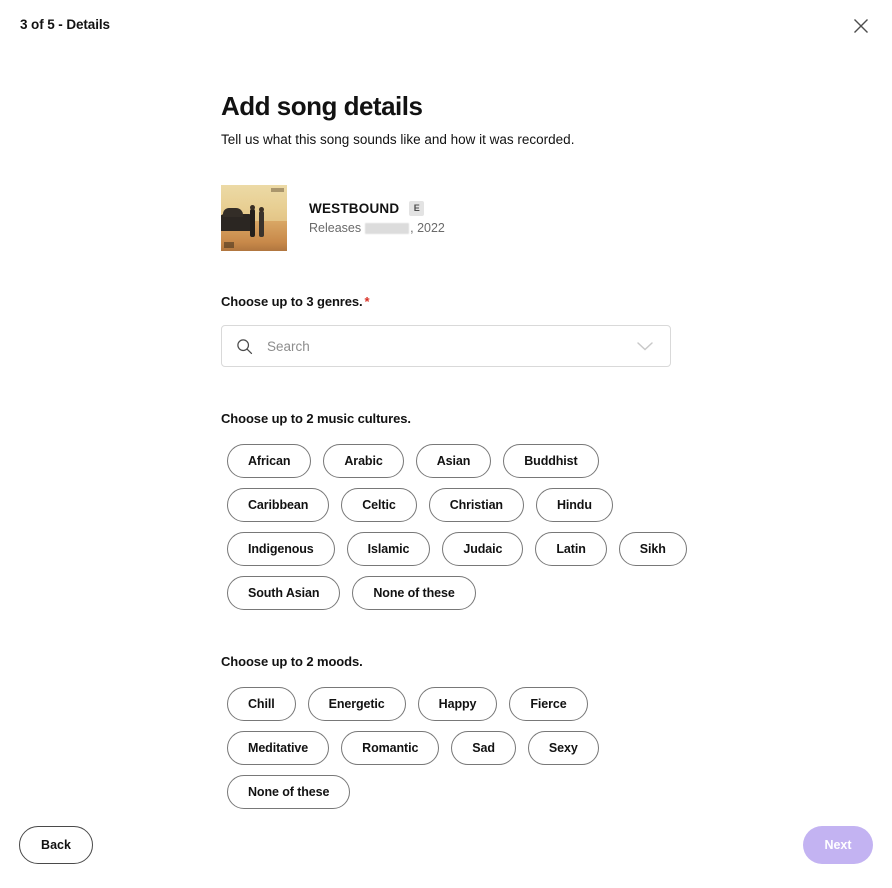 The width and height of the screenshot is (892, 888). Describe the element at coordinates (284, 593) in the screenshot. I see `chip-south-asian: South Asian` at that location.